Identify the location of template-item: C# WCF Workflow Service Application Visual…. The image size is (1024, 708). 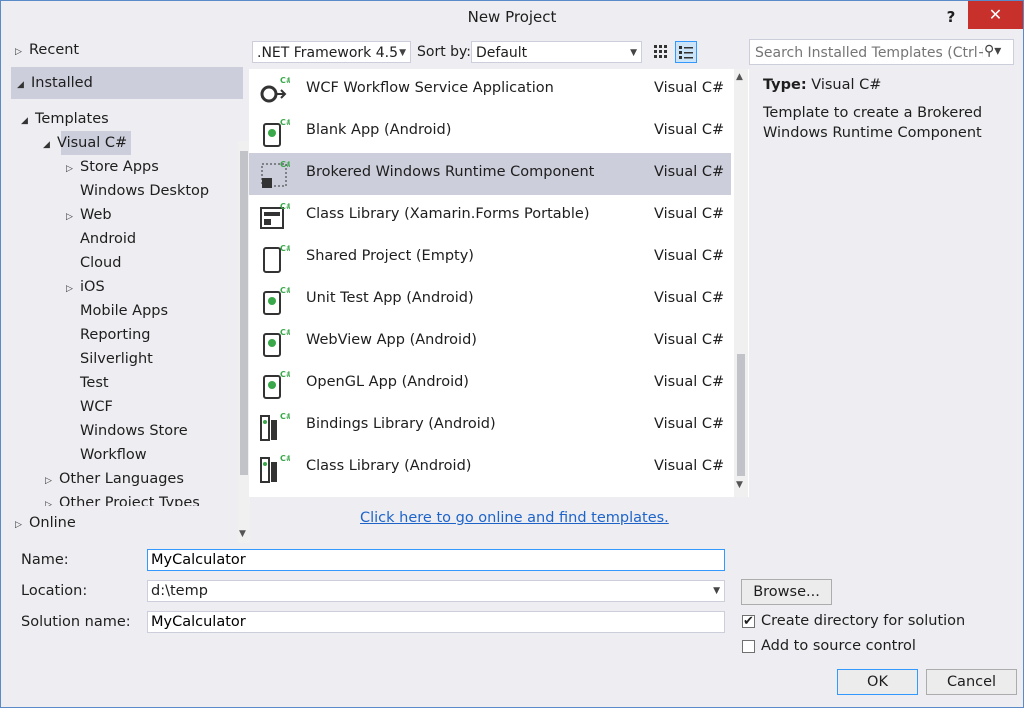
(490, 90).